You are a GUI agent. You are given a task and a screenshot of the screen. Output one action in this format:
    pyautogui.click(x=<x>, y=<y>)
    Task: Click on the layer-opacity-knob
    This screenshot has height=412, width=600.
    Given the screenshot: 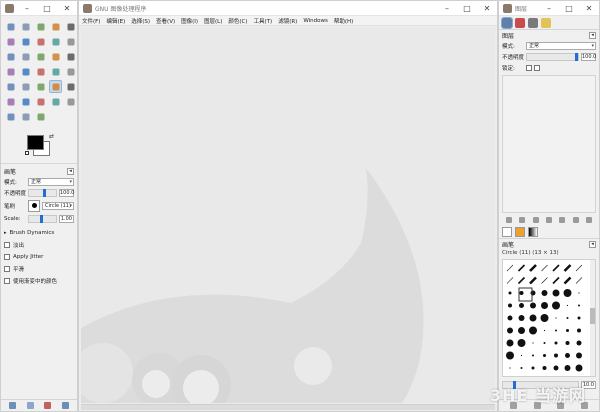 What is the action you would take?
    pyautogui.click(x=576, y=56)
    